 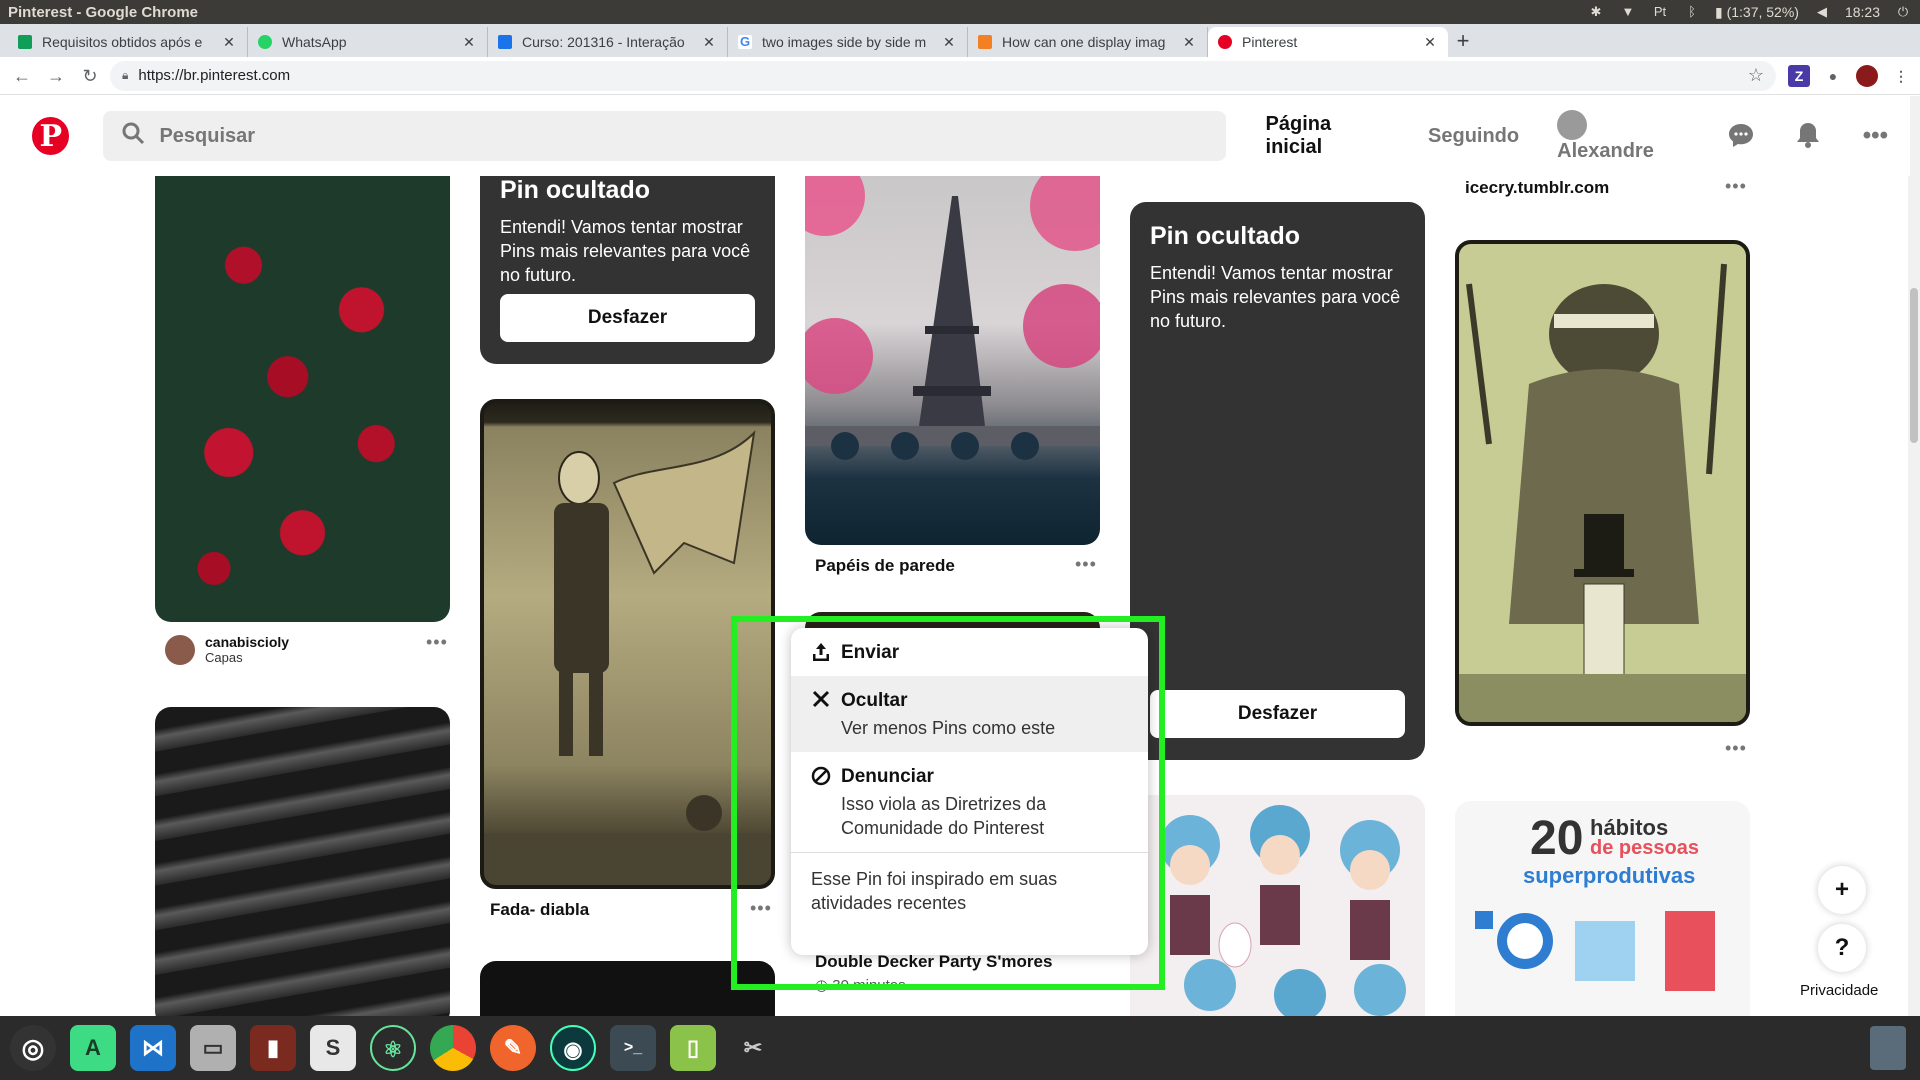 What do you see at coordinates (1888, 1048) in the screenshot?
I see `trash-icon` at bounding box center [1888, 1048].